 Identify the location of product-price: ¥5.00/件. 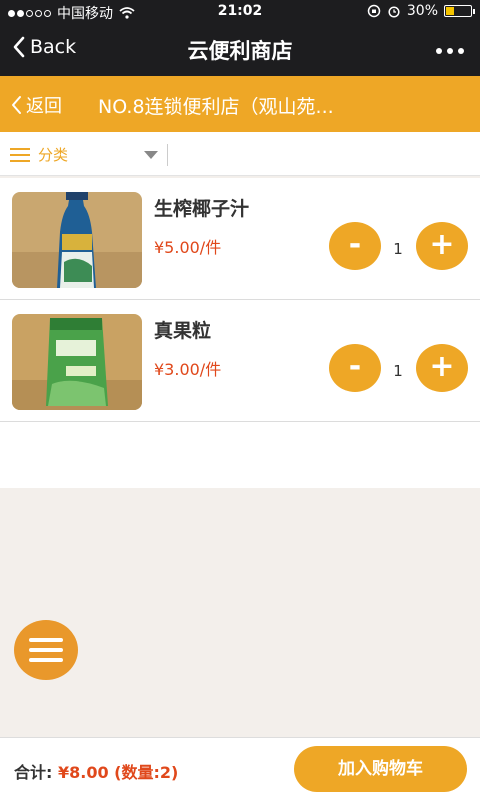
(188, 247).